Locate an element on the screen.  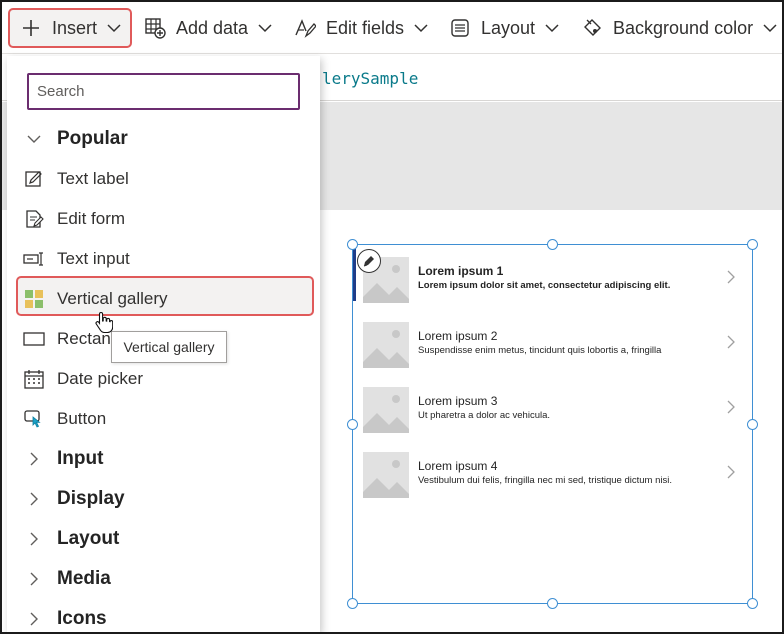
resize-handle-bottom-right is located at coordinates (752, 603).